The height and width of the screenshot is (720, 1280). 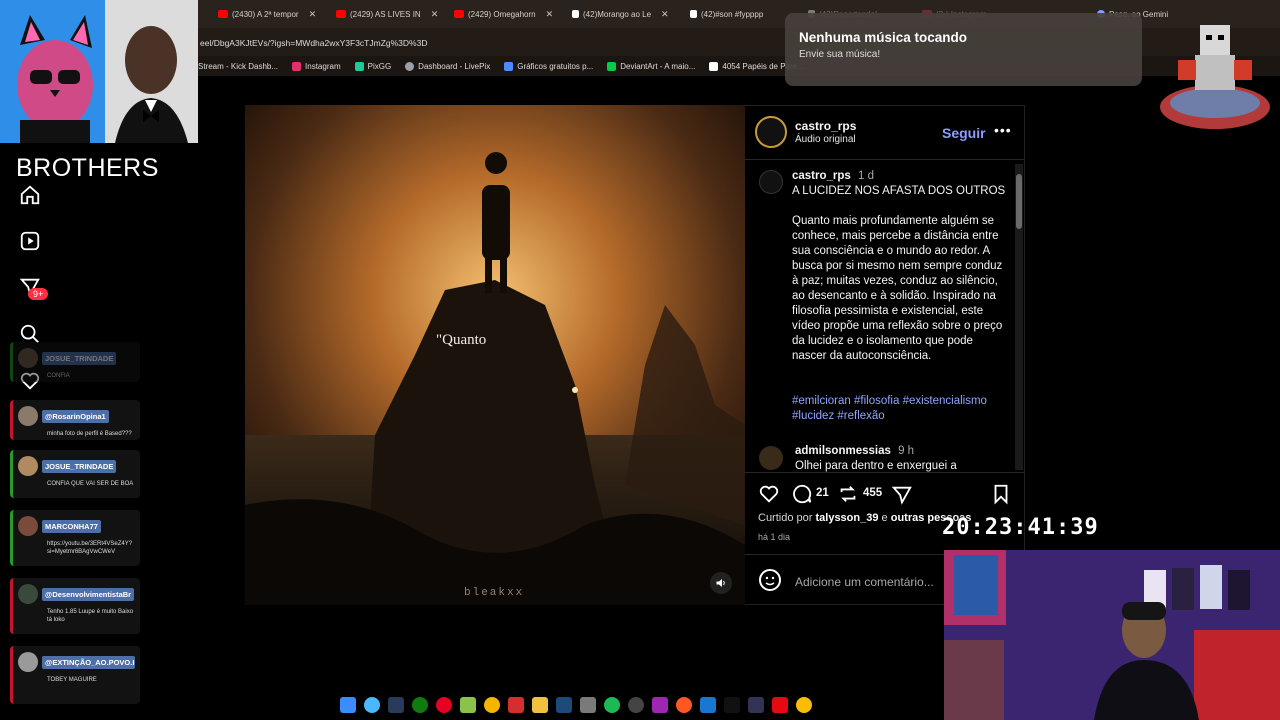 I want to click on liked-by-user: talysson_39, so click(x=846, y=518).